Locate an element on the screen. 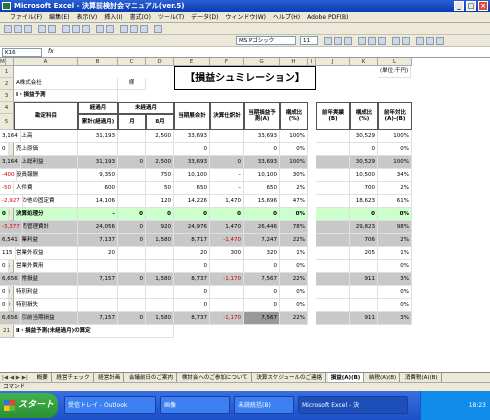 The height and width of the screenshot is (420, 490). column-header-h: H is located at coordinates (294, 62).